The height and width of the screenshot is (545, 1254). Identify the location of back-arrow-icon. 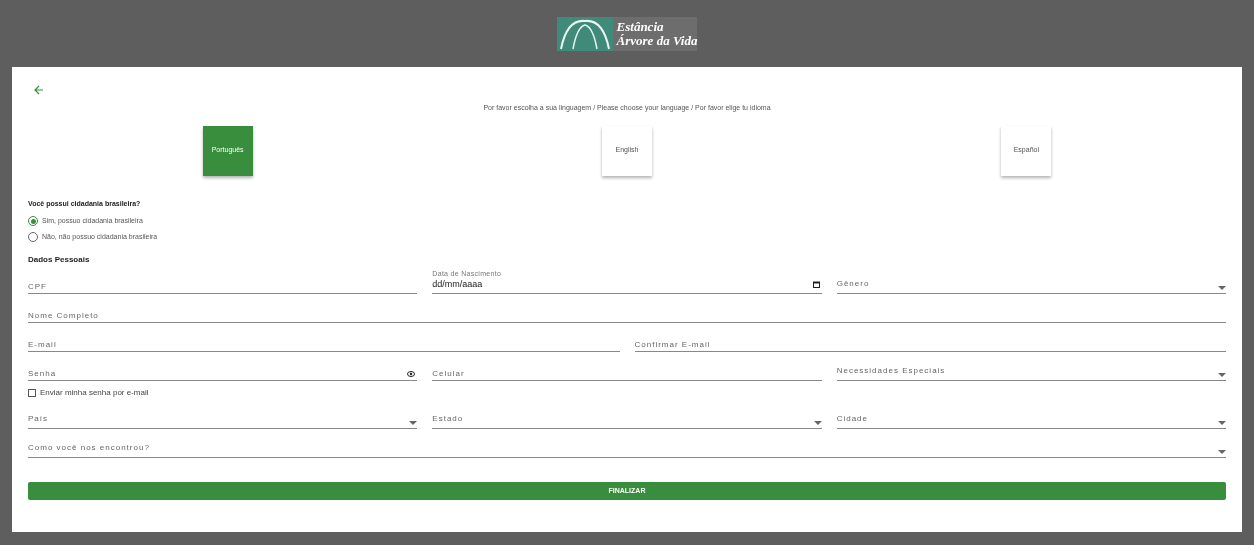
(39, 90).